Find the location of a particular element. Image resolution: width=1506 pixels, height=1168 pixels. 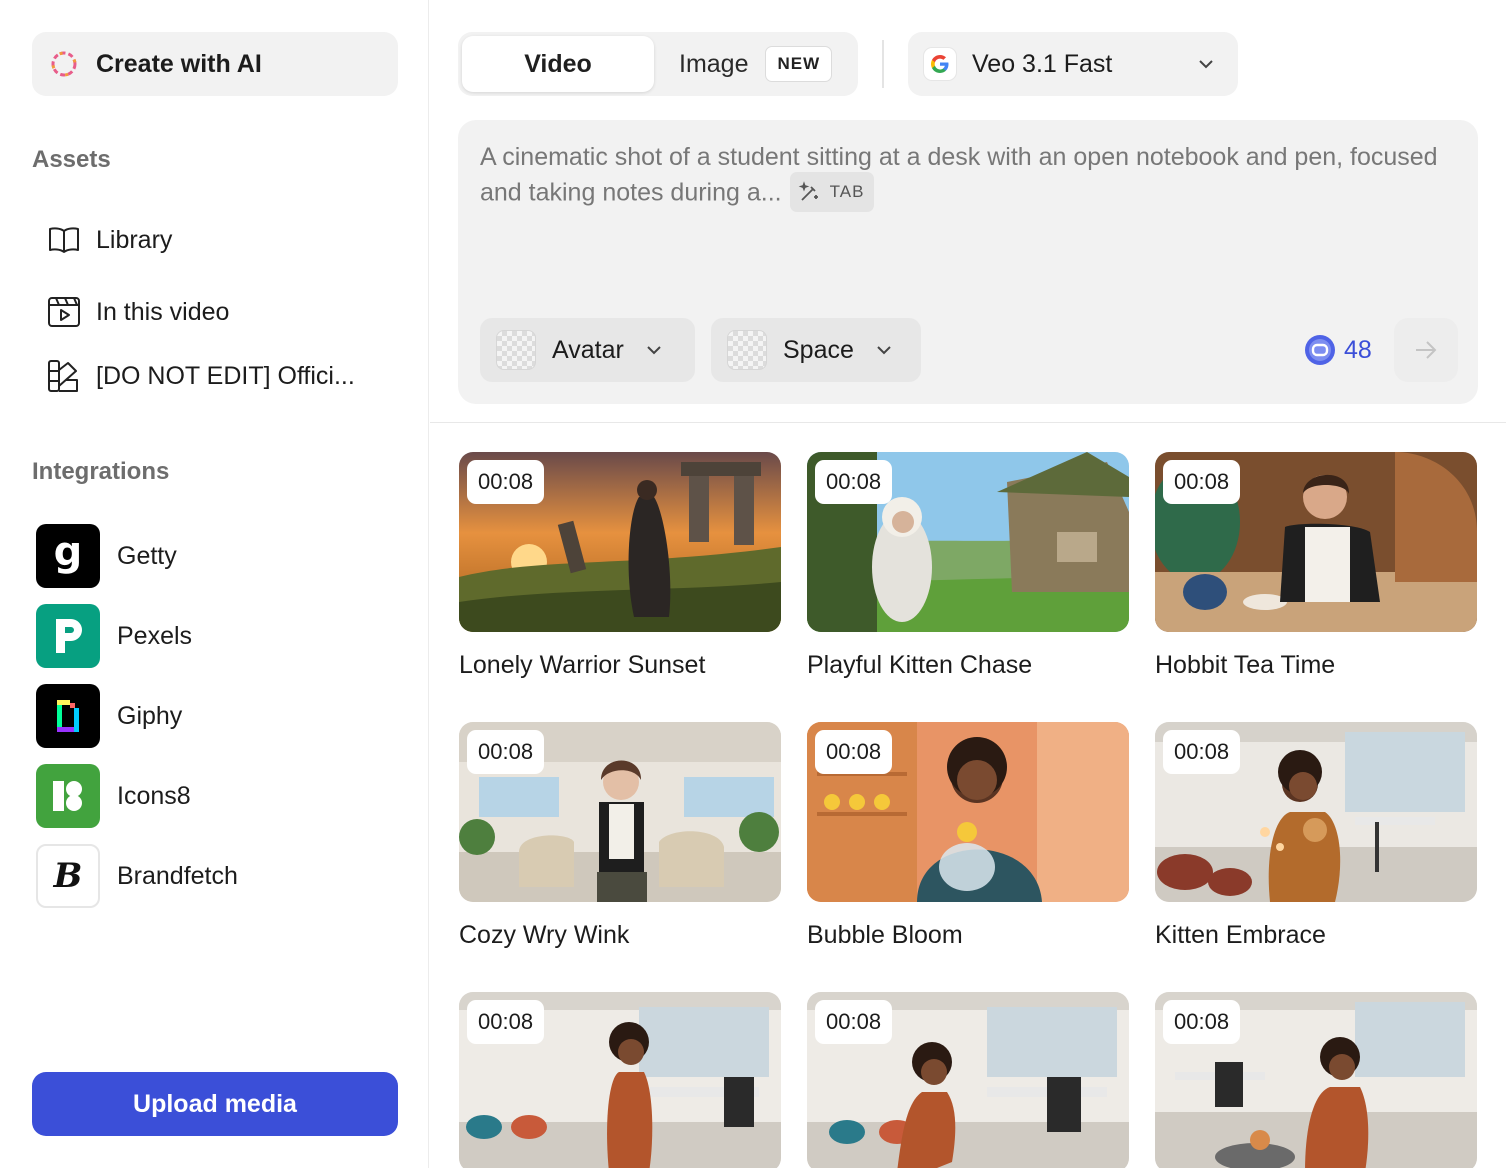

pexels-logo-icon is located at coordinates (68, 636).